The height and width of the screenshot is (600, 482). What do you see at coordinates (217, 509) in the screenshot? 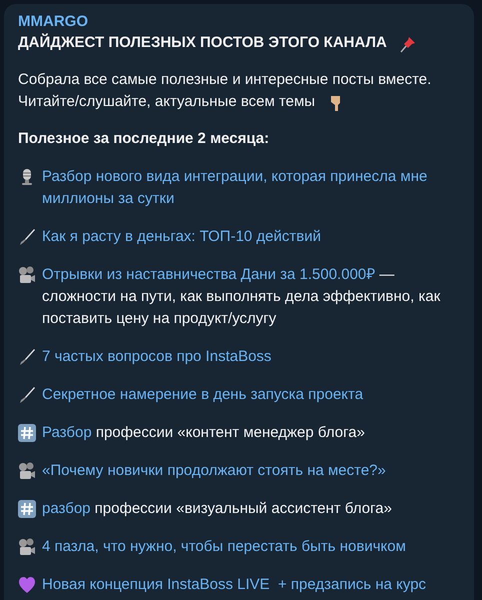
I see `post-description: разбор профессии «визуальный ассистент блога»` at bounding box center [217, 509].